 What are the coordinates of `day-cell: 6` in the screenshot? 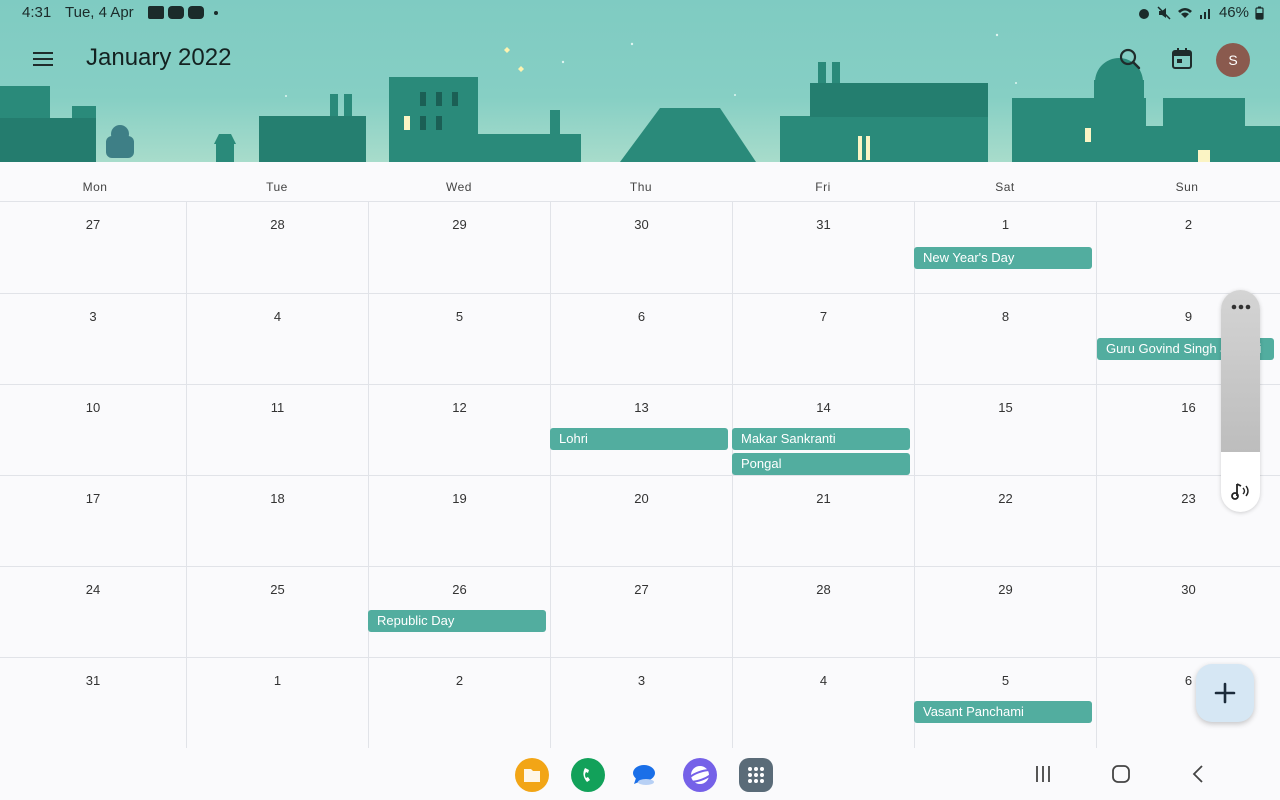 It's located at (642, 339).